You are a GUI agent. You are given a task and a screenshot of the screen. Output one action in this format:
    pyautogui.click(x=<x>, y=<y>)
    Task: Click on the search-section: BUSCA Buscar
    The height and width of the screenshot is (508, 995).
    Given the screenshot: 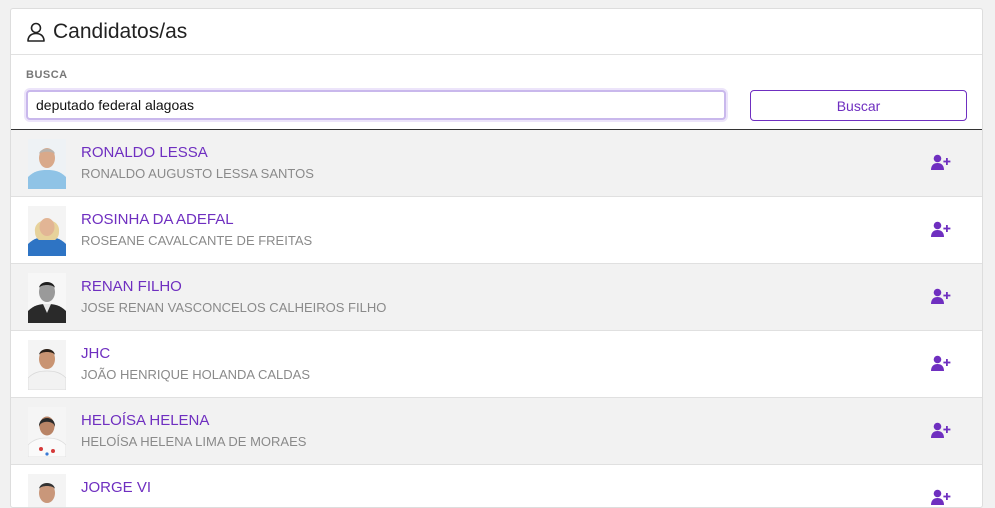 What is the action you would take?
    pyautogui.click(x=496, y=92)
    